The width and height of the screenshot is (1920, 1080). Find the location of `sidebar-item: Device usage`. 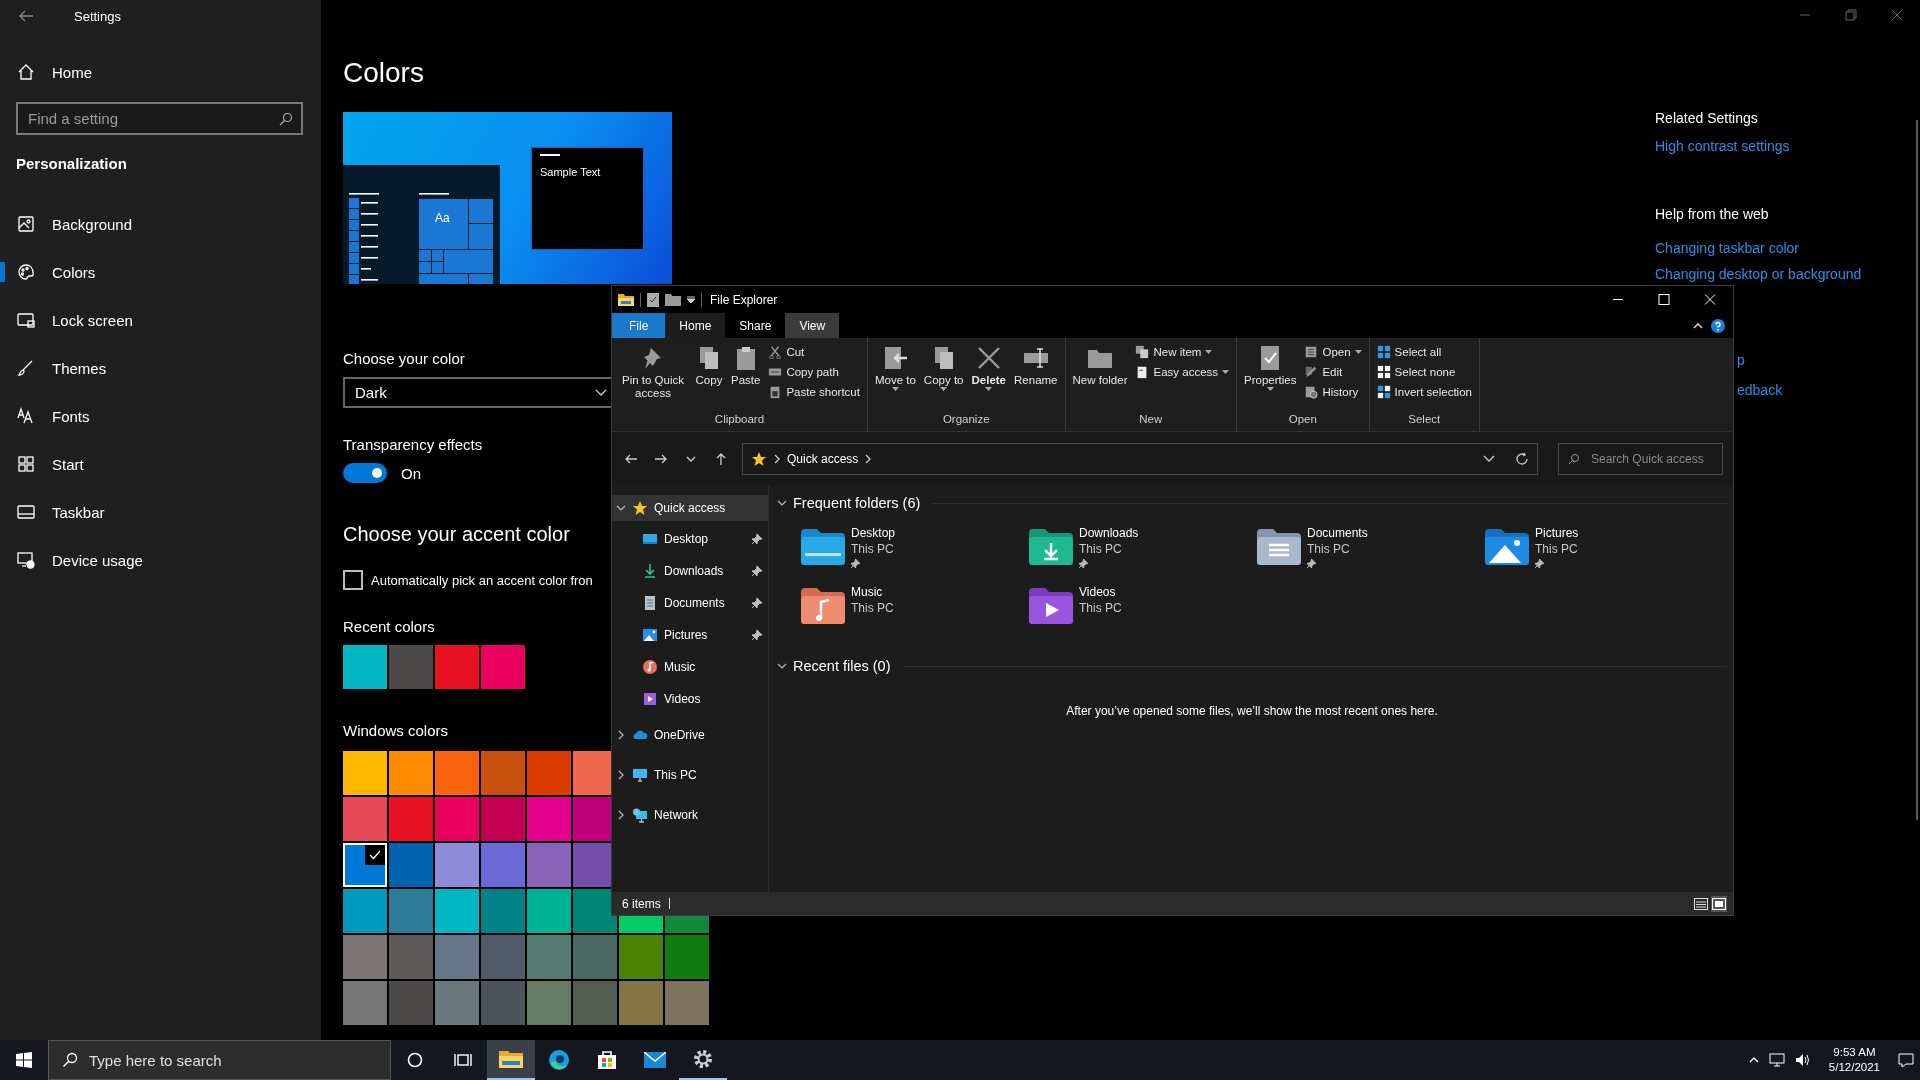

sidebar-item: Device usage is located at coordinates (160, 560).